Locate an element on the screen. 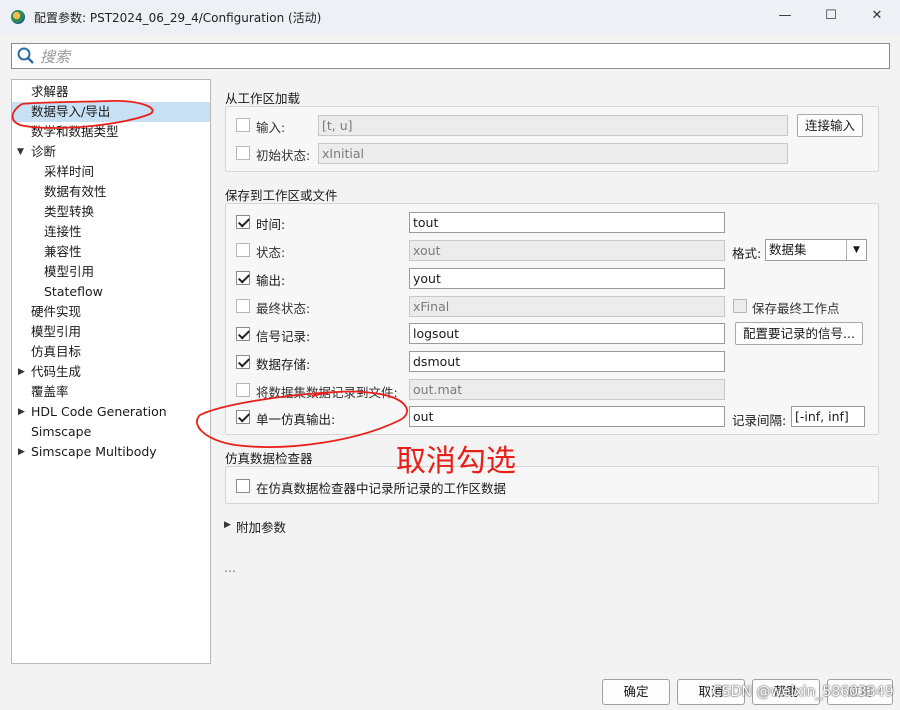 The width and height of the screenshot is (900, 710). minimize-button: — is located at coordinates (785, 15).